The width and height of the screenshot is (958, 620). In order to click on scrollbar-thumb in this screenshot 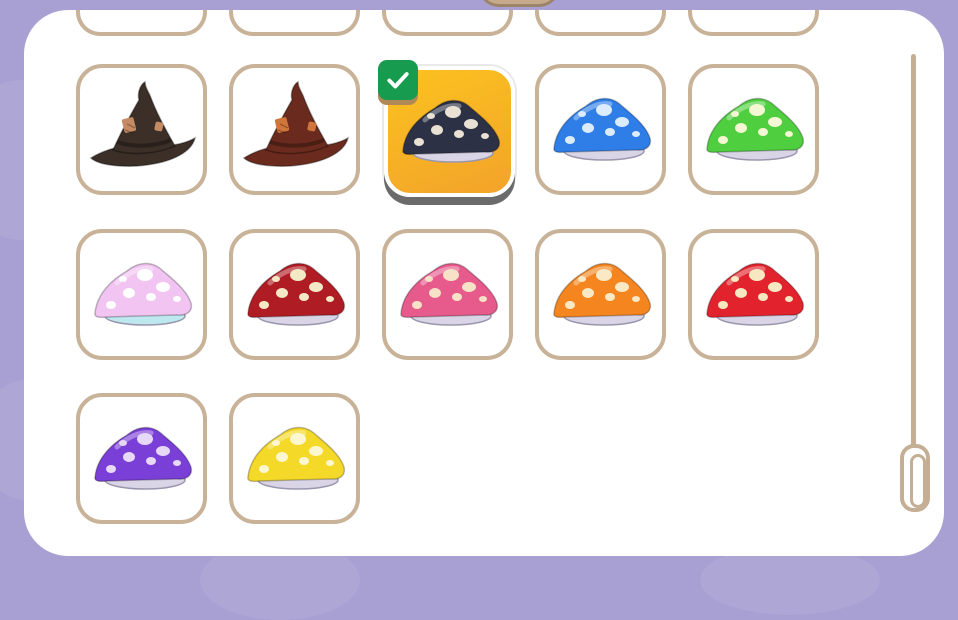, I will do `click(915, 478)`.